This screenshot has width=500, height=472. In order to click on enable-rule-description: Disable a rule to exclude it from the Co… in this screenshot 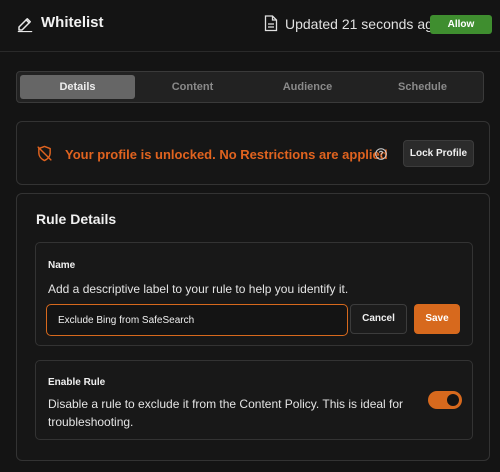, I will do `click(226, 413)`.